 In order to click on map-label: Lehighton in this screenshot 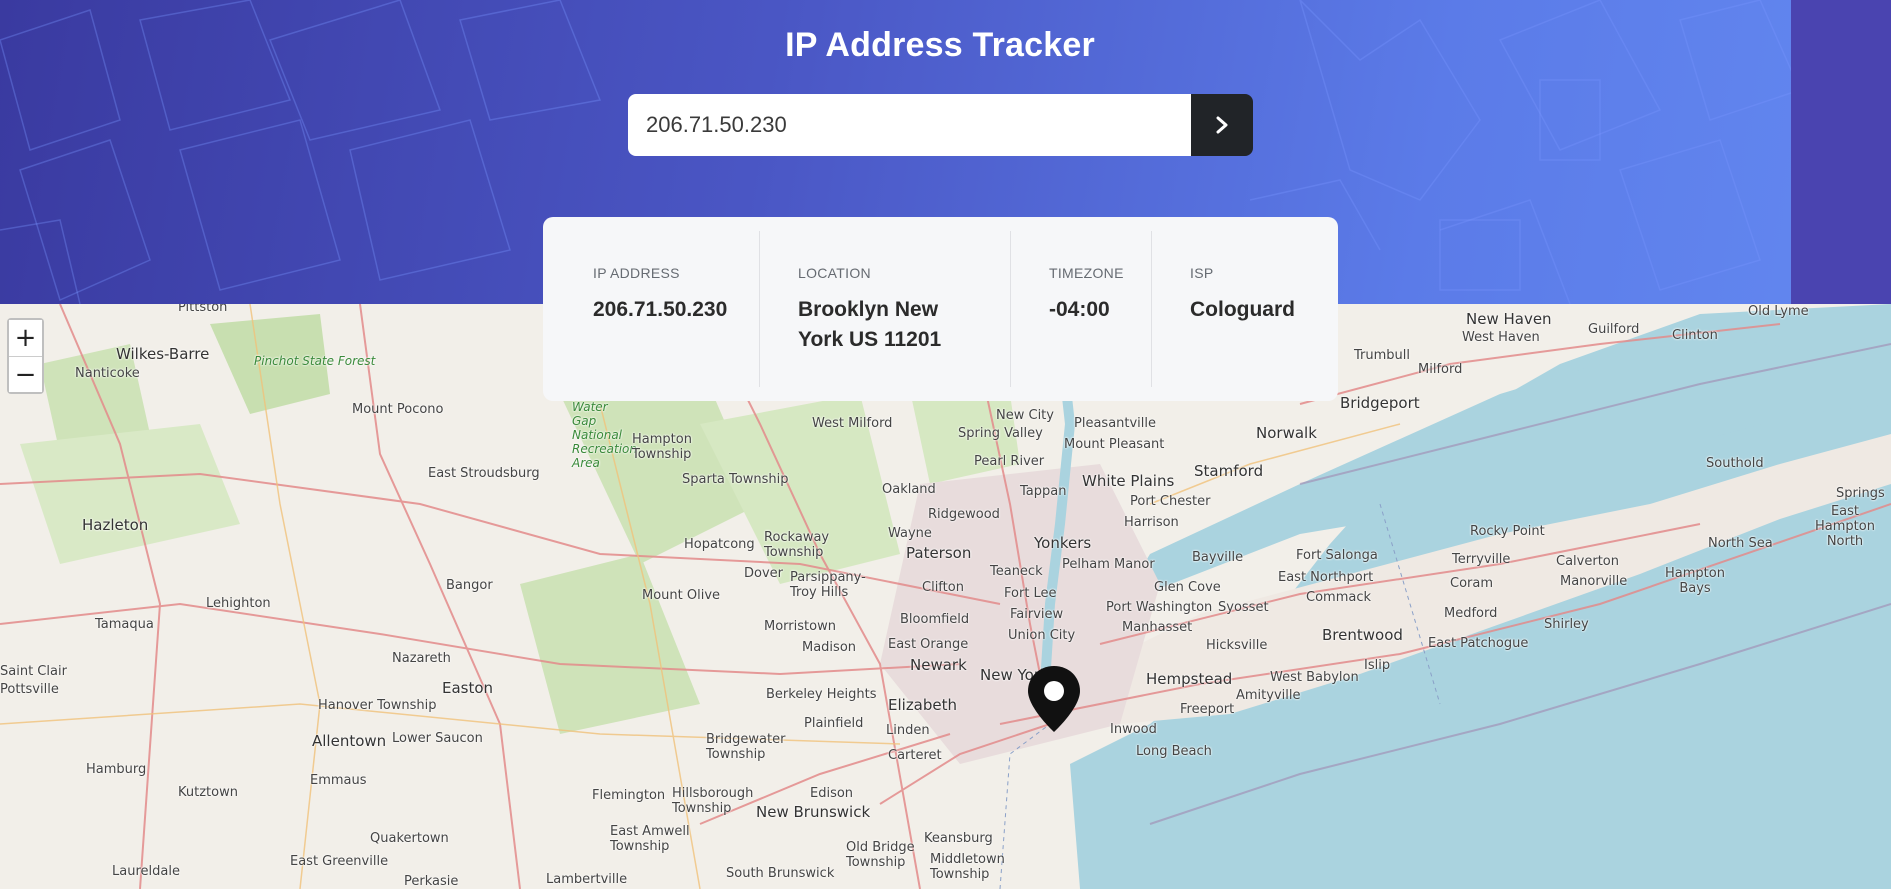, I will do `click(238, 603)`.